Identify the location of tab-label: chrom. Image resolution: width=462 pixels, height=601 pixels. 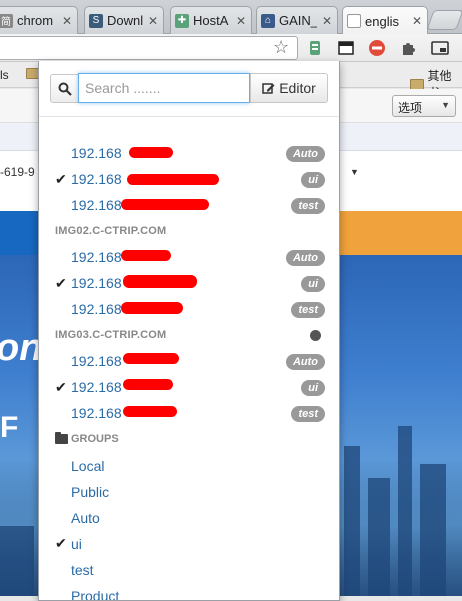
(37, 20).